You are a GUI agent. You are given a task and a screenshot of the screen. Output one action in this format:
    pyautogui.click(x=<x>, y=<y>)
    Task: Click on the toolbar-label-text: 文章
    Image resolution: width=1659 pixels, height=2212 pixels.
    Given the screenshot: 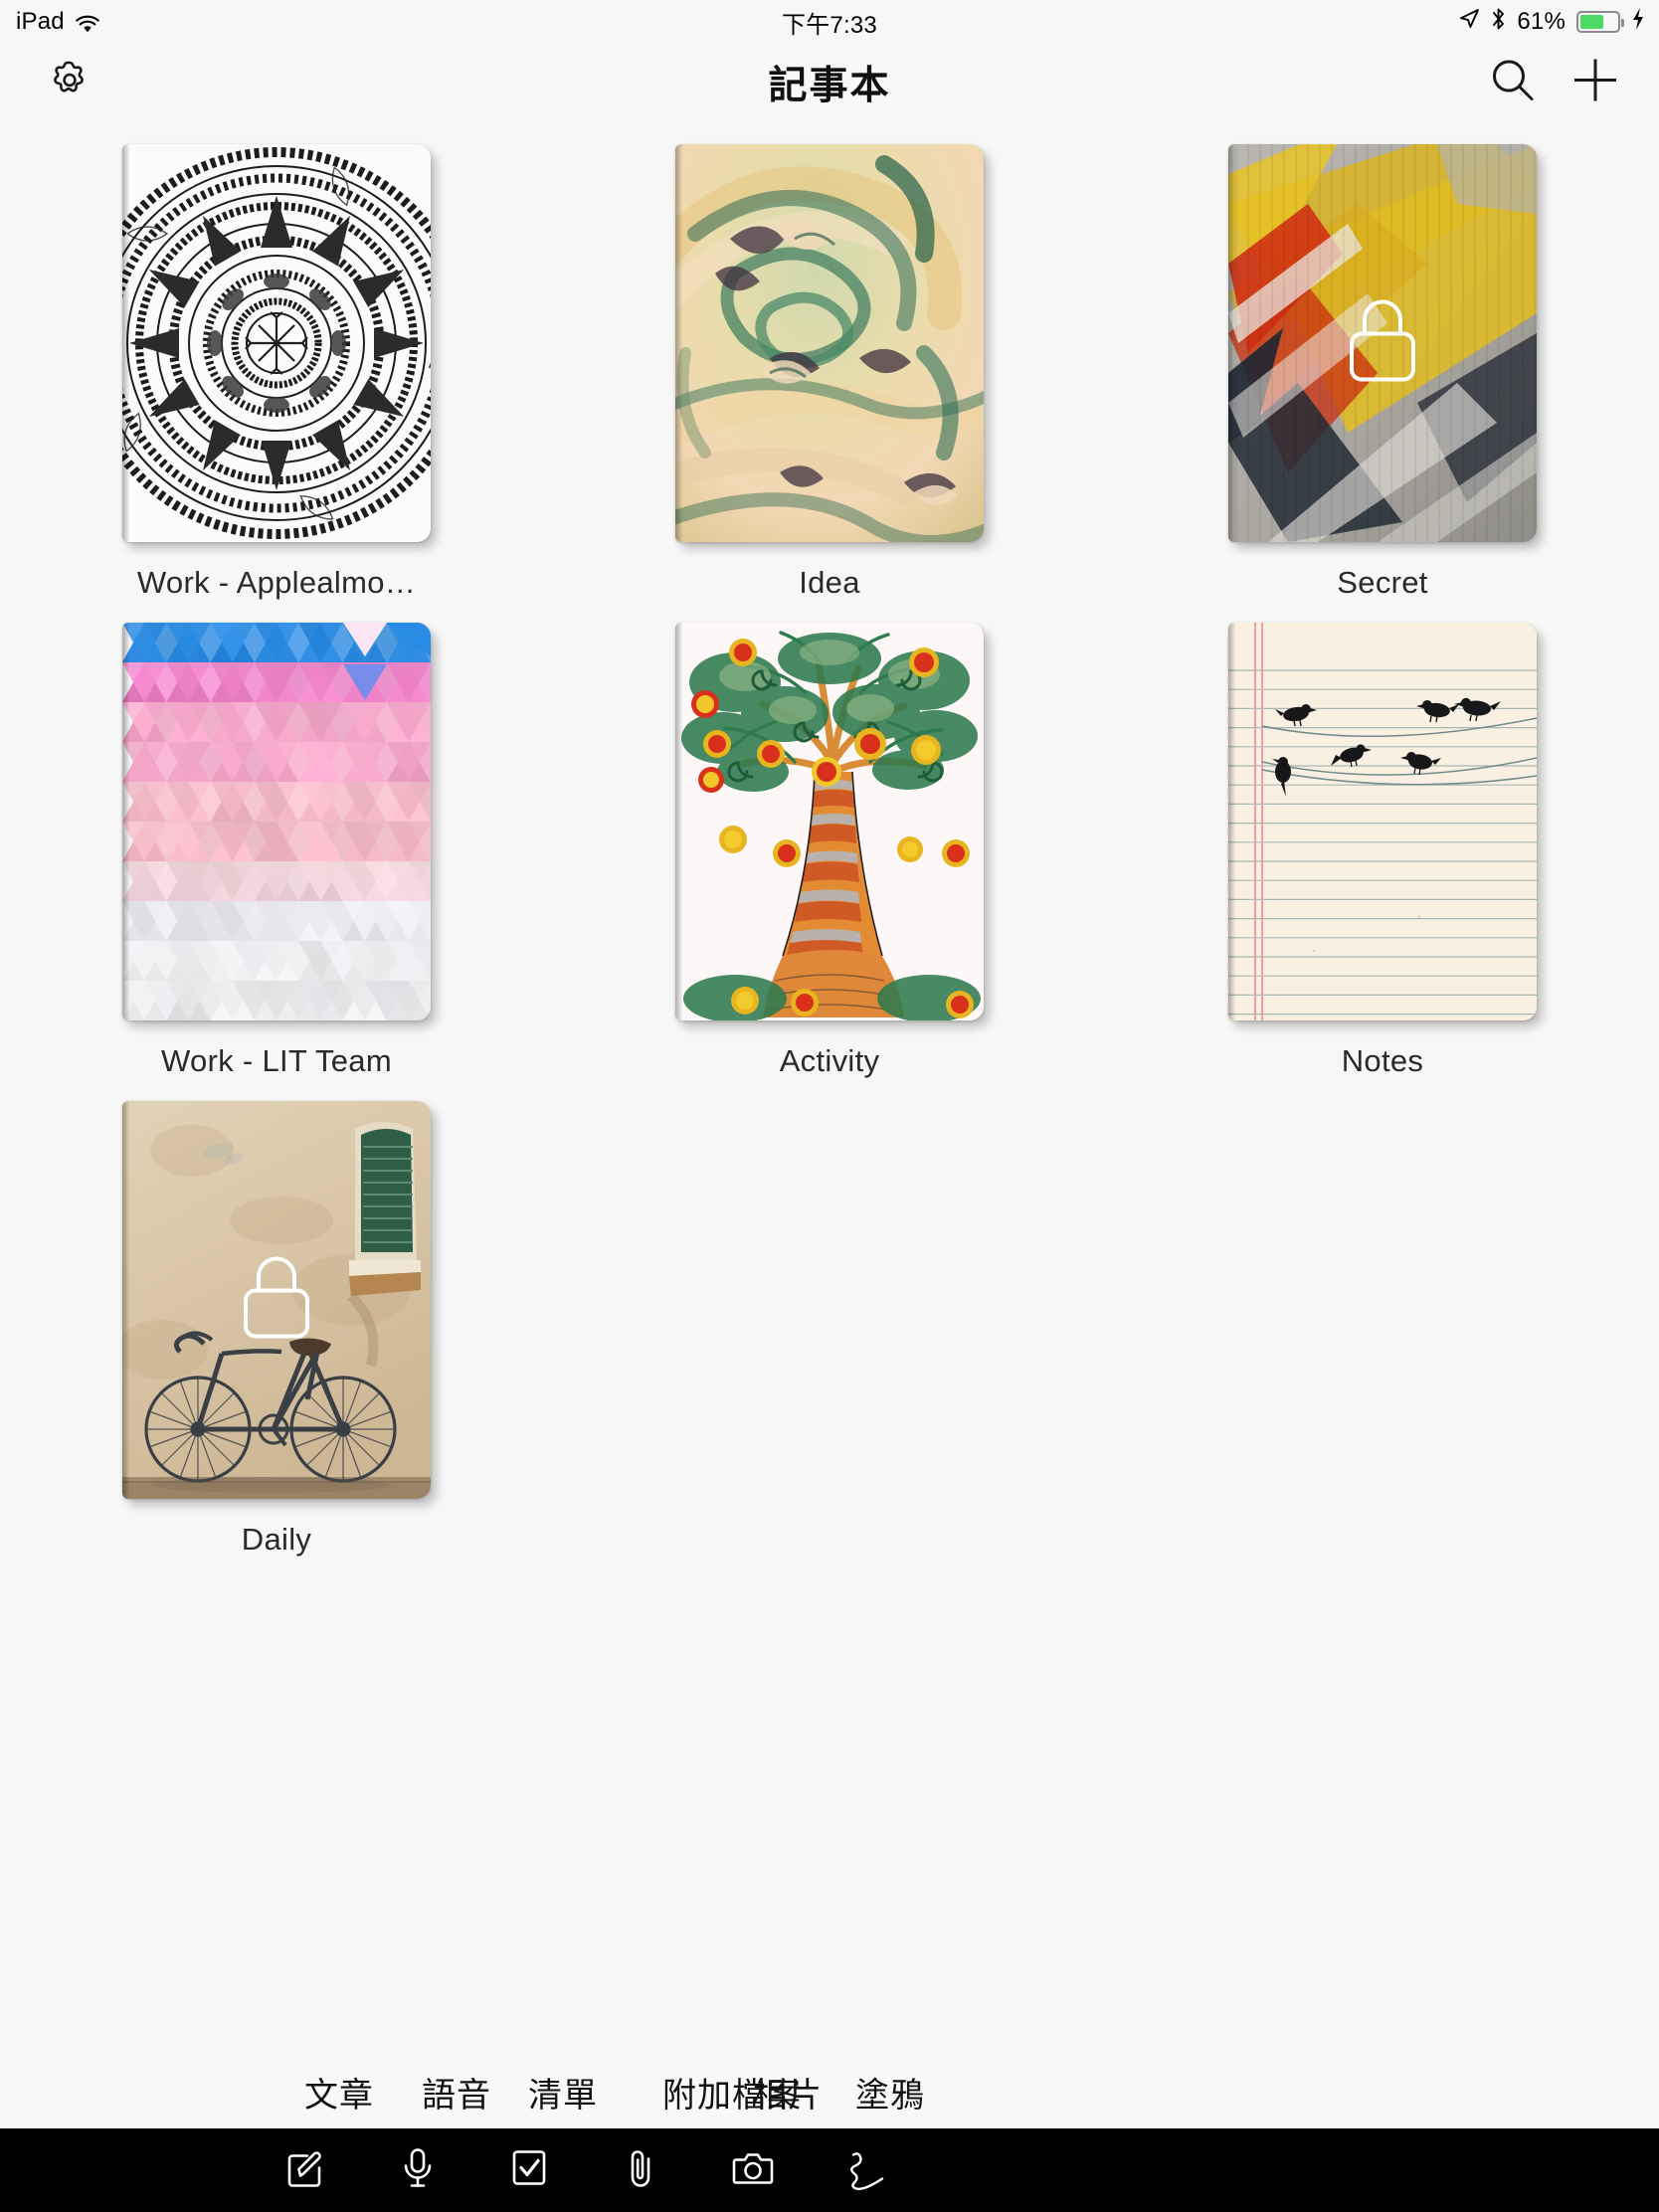 What is the action you would take?
    pyautogui.click(x=339, y=2095)
    